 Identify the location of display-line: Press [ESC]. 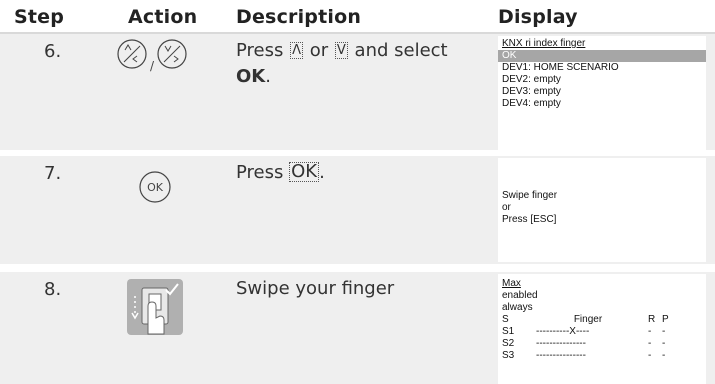
(529, 219).